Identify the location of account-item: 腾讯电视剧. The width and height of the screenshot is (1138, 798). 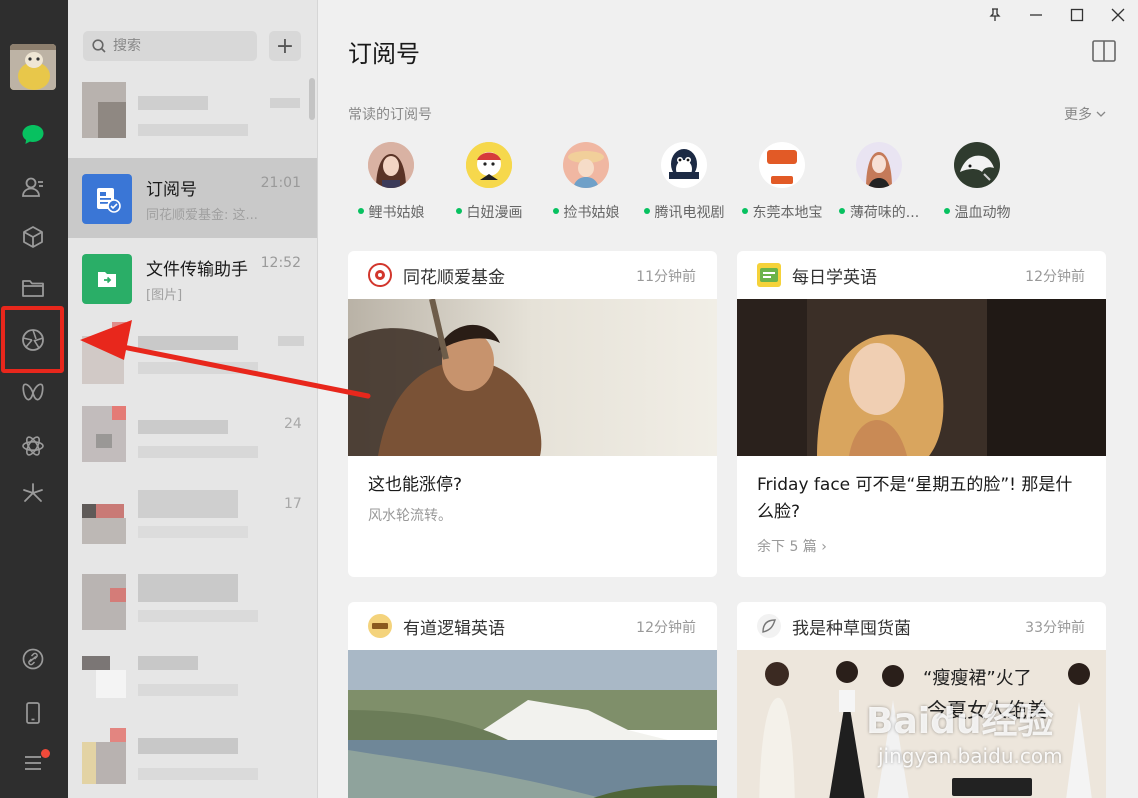
(684, 182).